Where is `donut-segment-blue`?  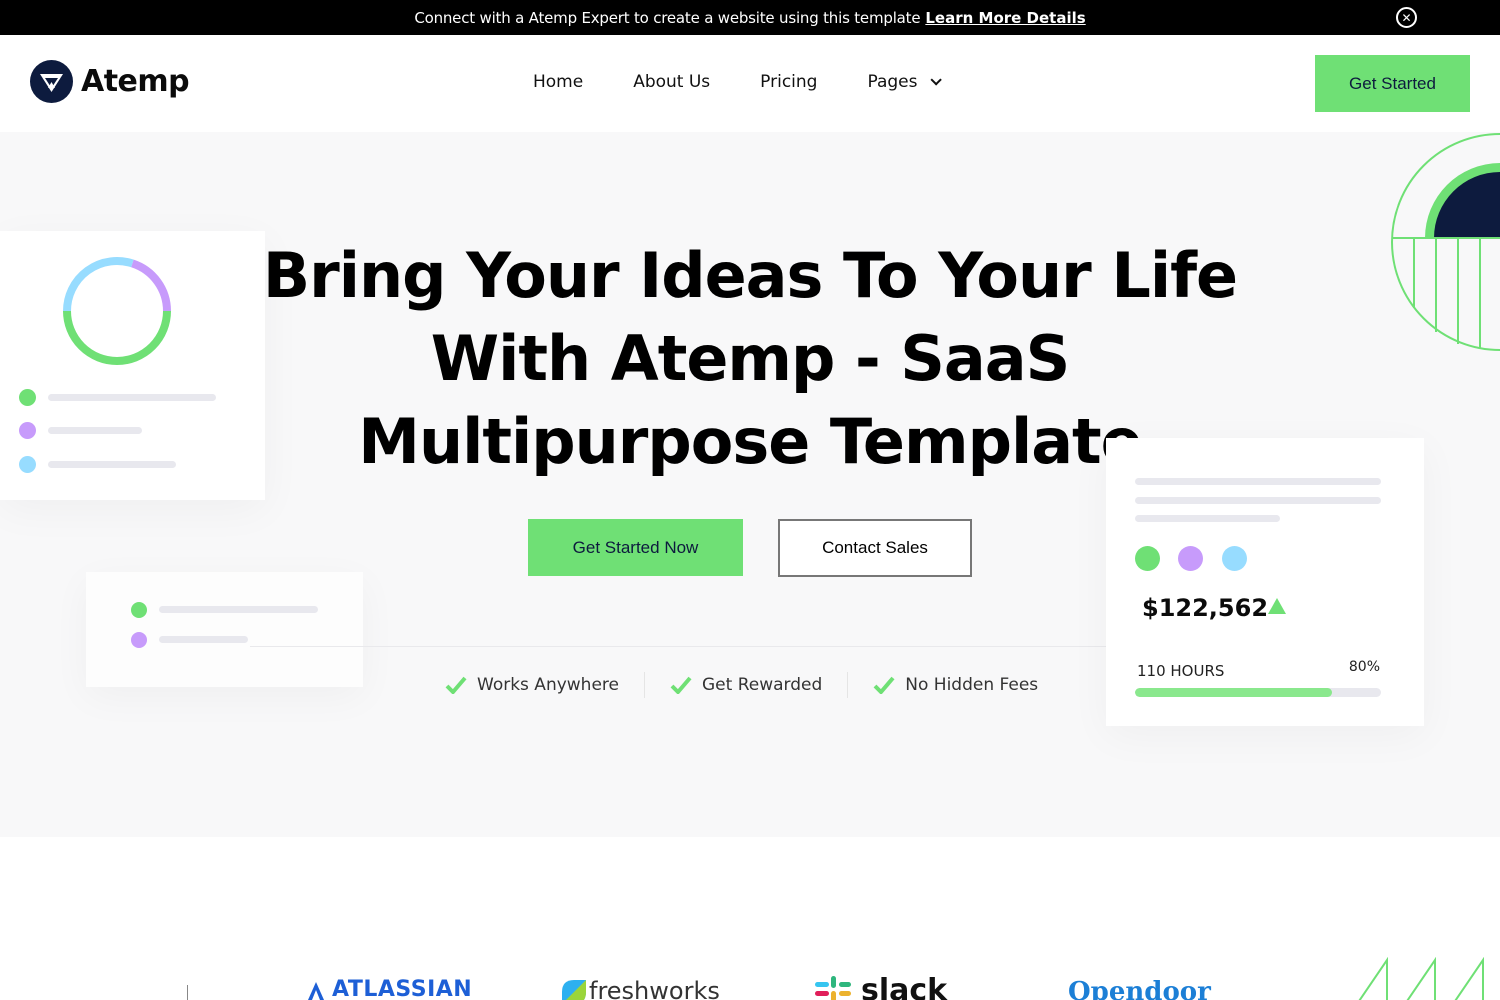 donut-segment-blue is located at coordinates (98, 284).